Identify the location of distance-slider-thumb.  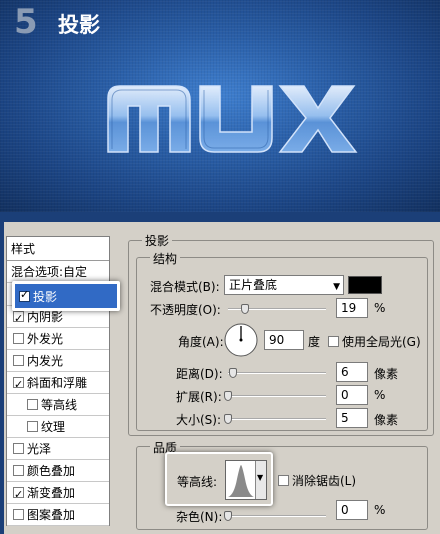
(233, 373).